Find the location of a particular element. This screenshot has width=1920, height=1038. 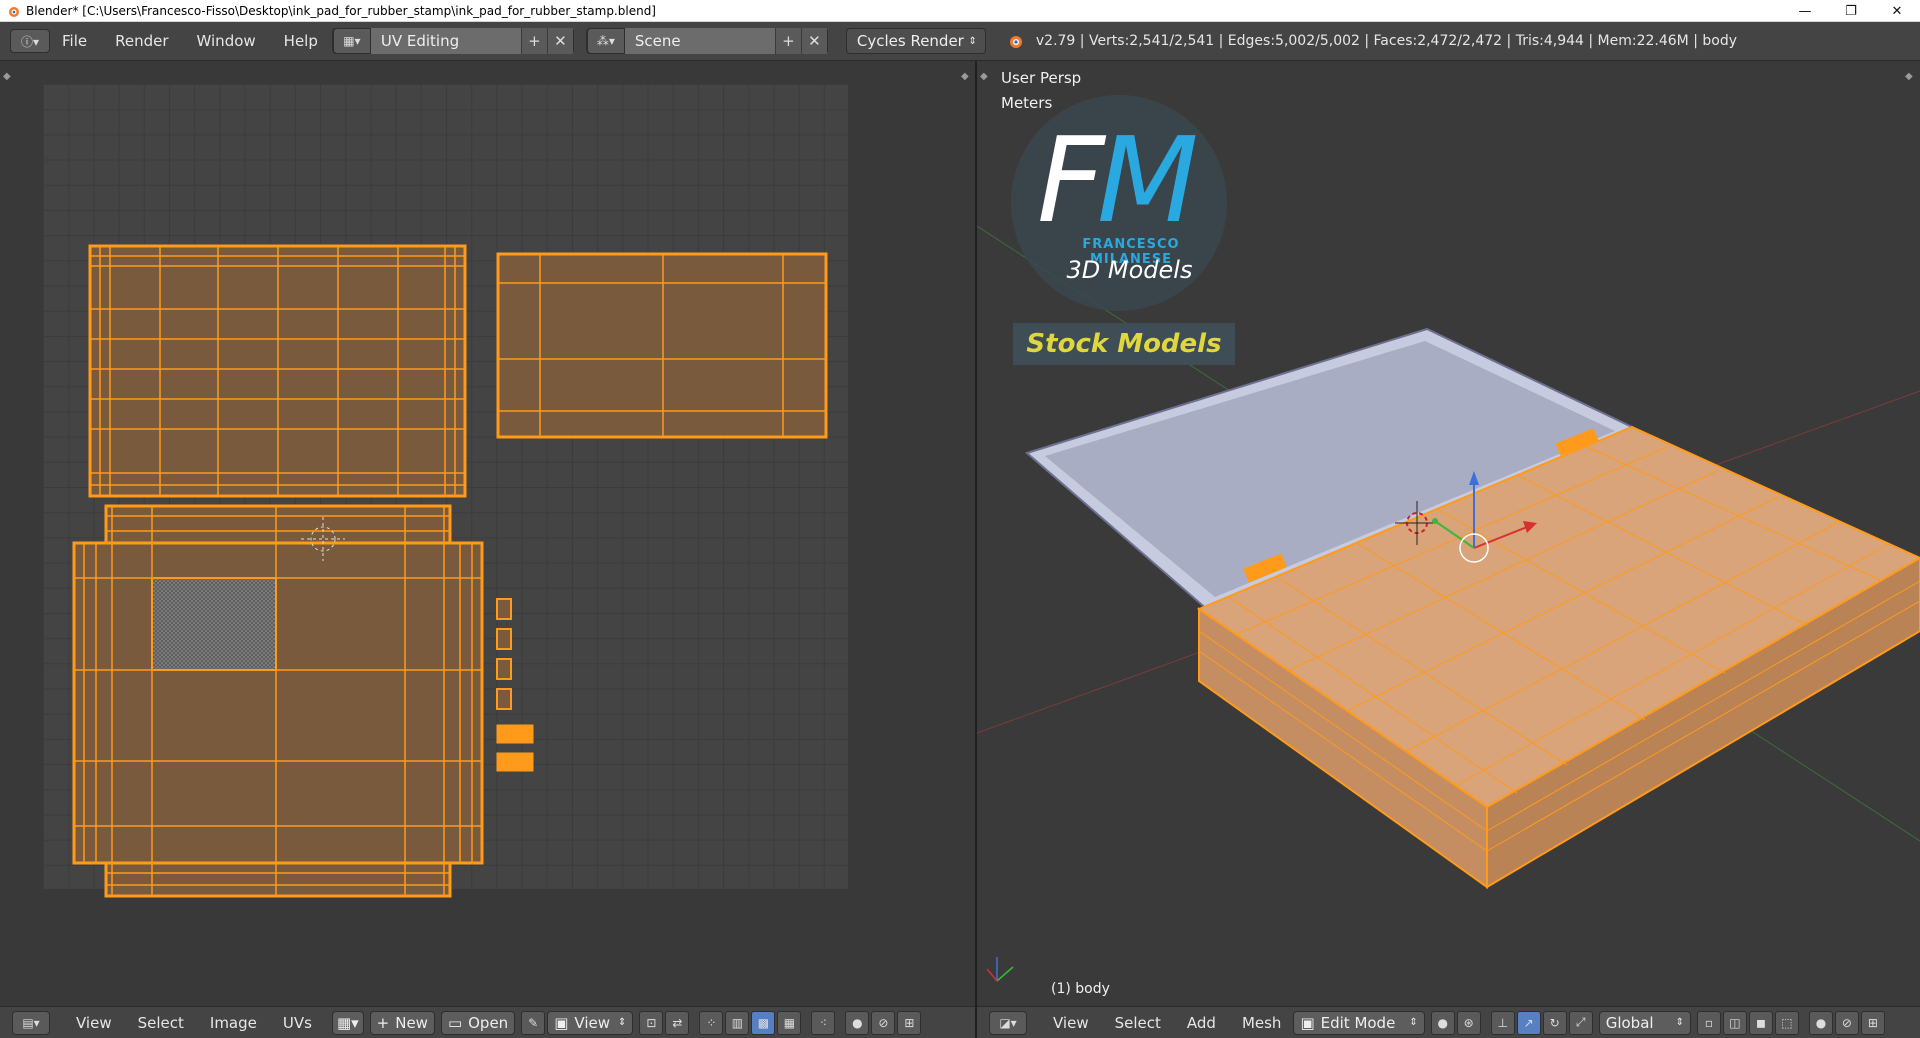

new-image-label: New is located at coordinates (411, 1022).